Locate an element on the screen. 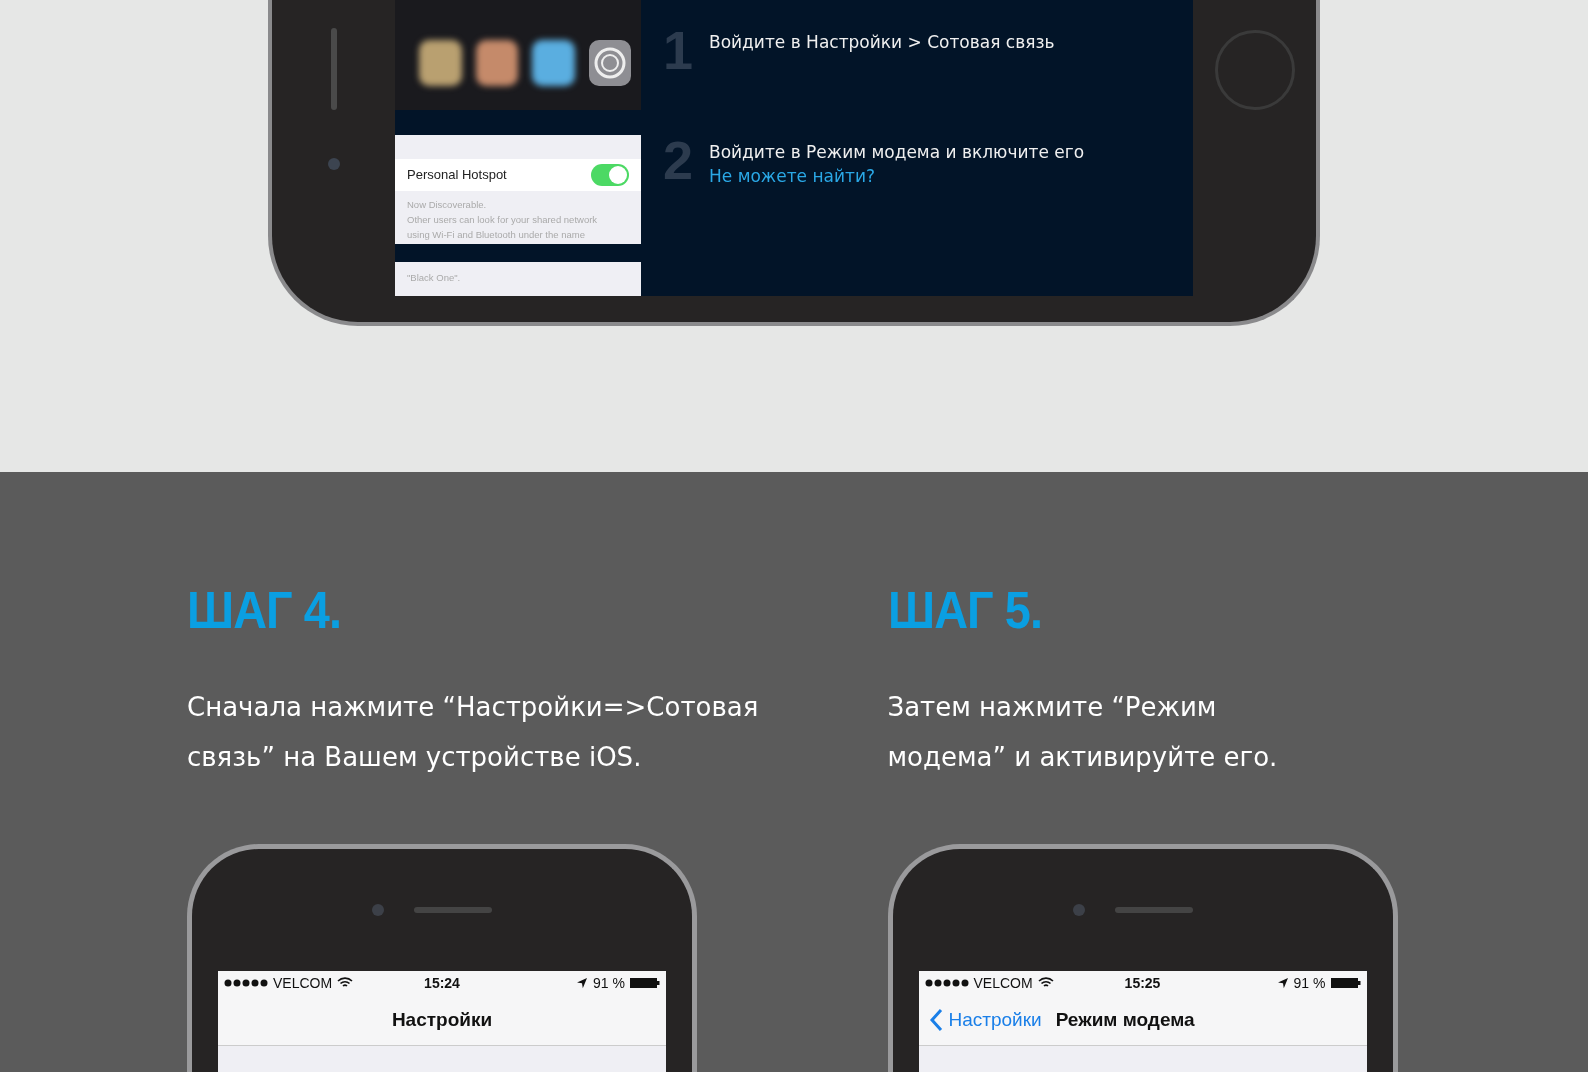  back-button: Настройки is located at coordinates (980, 1020).